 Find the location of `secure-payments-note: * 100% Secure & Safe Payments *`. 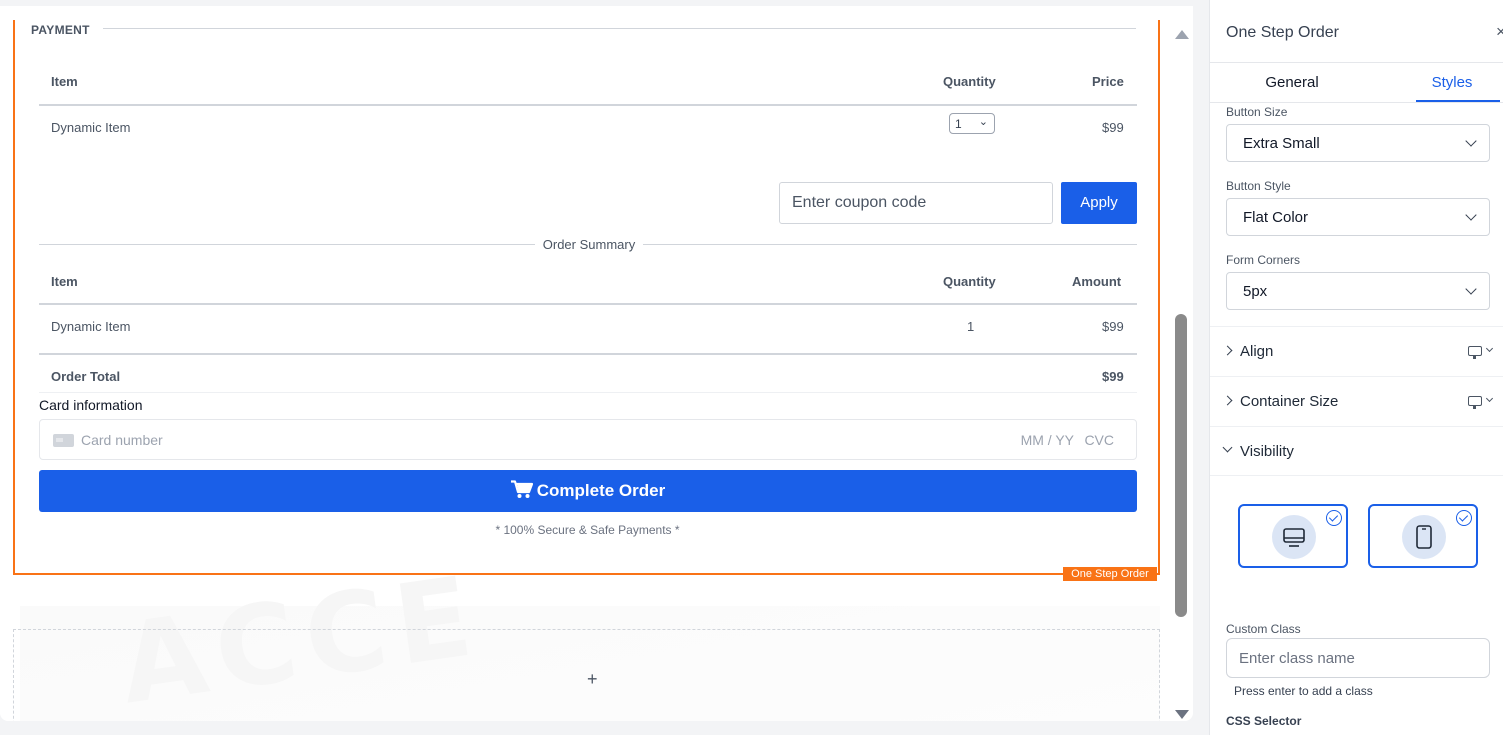

secure-payments-note: * 100% Secure & Safe Payments * is located at coordinates (587, 530).